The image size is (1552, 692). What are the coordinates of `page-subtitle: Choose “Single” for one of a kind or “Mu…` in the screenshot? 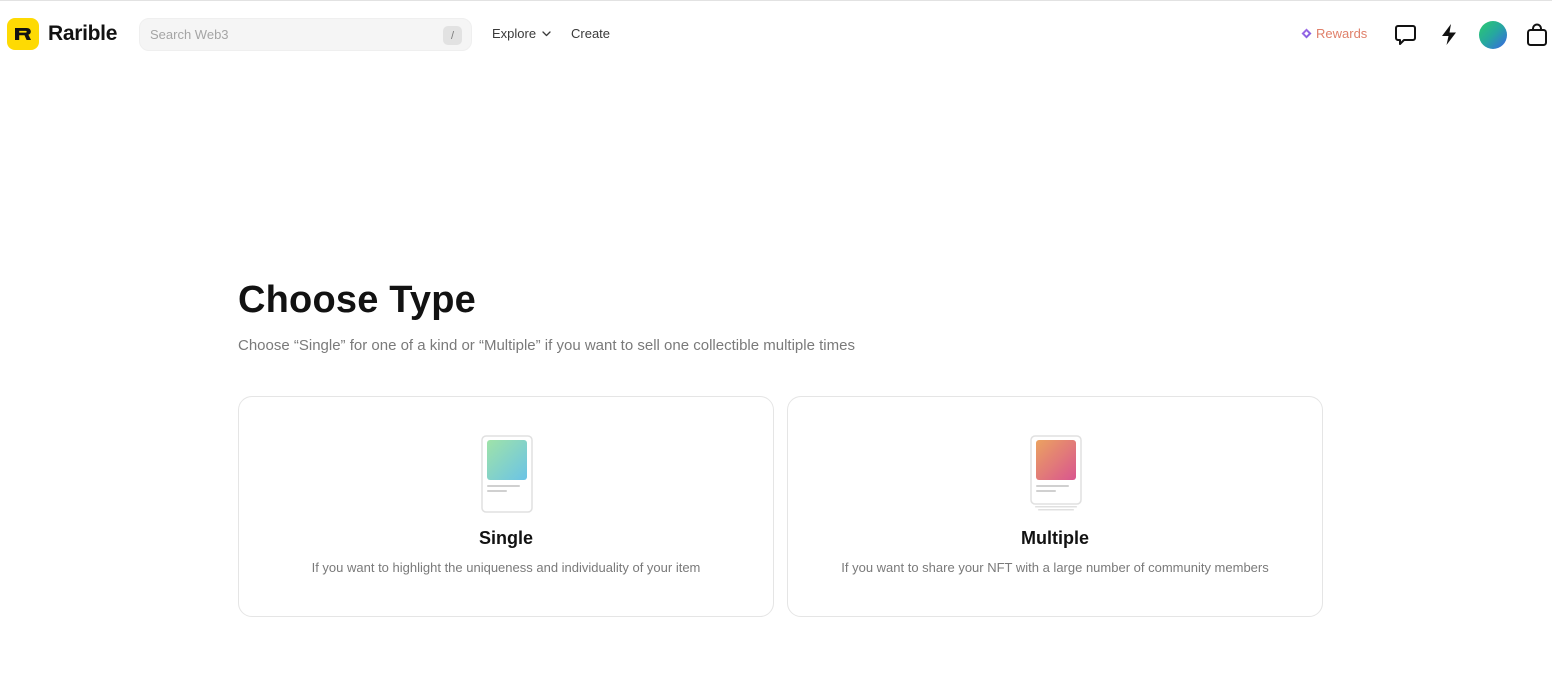 It's located at (546, 345).